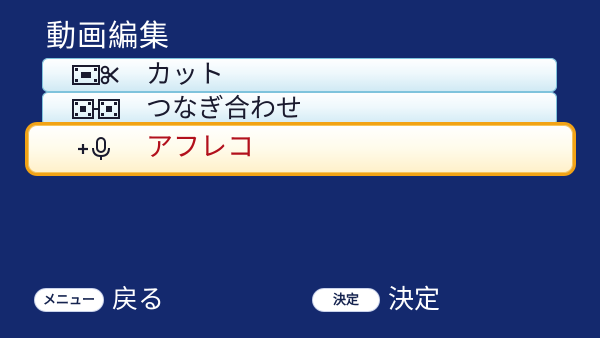  I want to click on join-film-icon, so click(96, 109).